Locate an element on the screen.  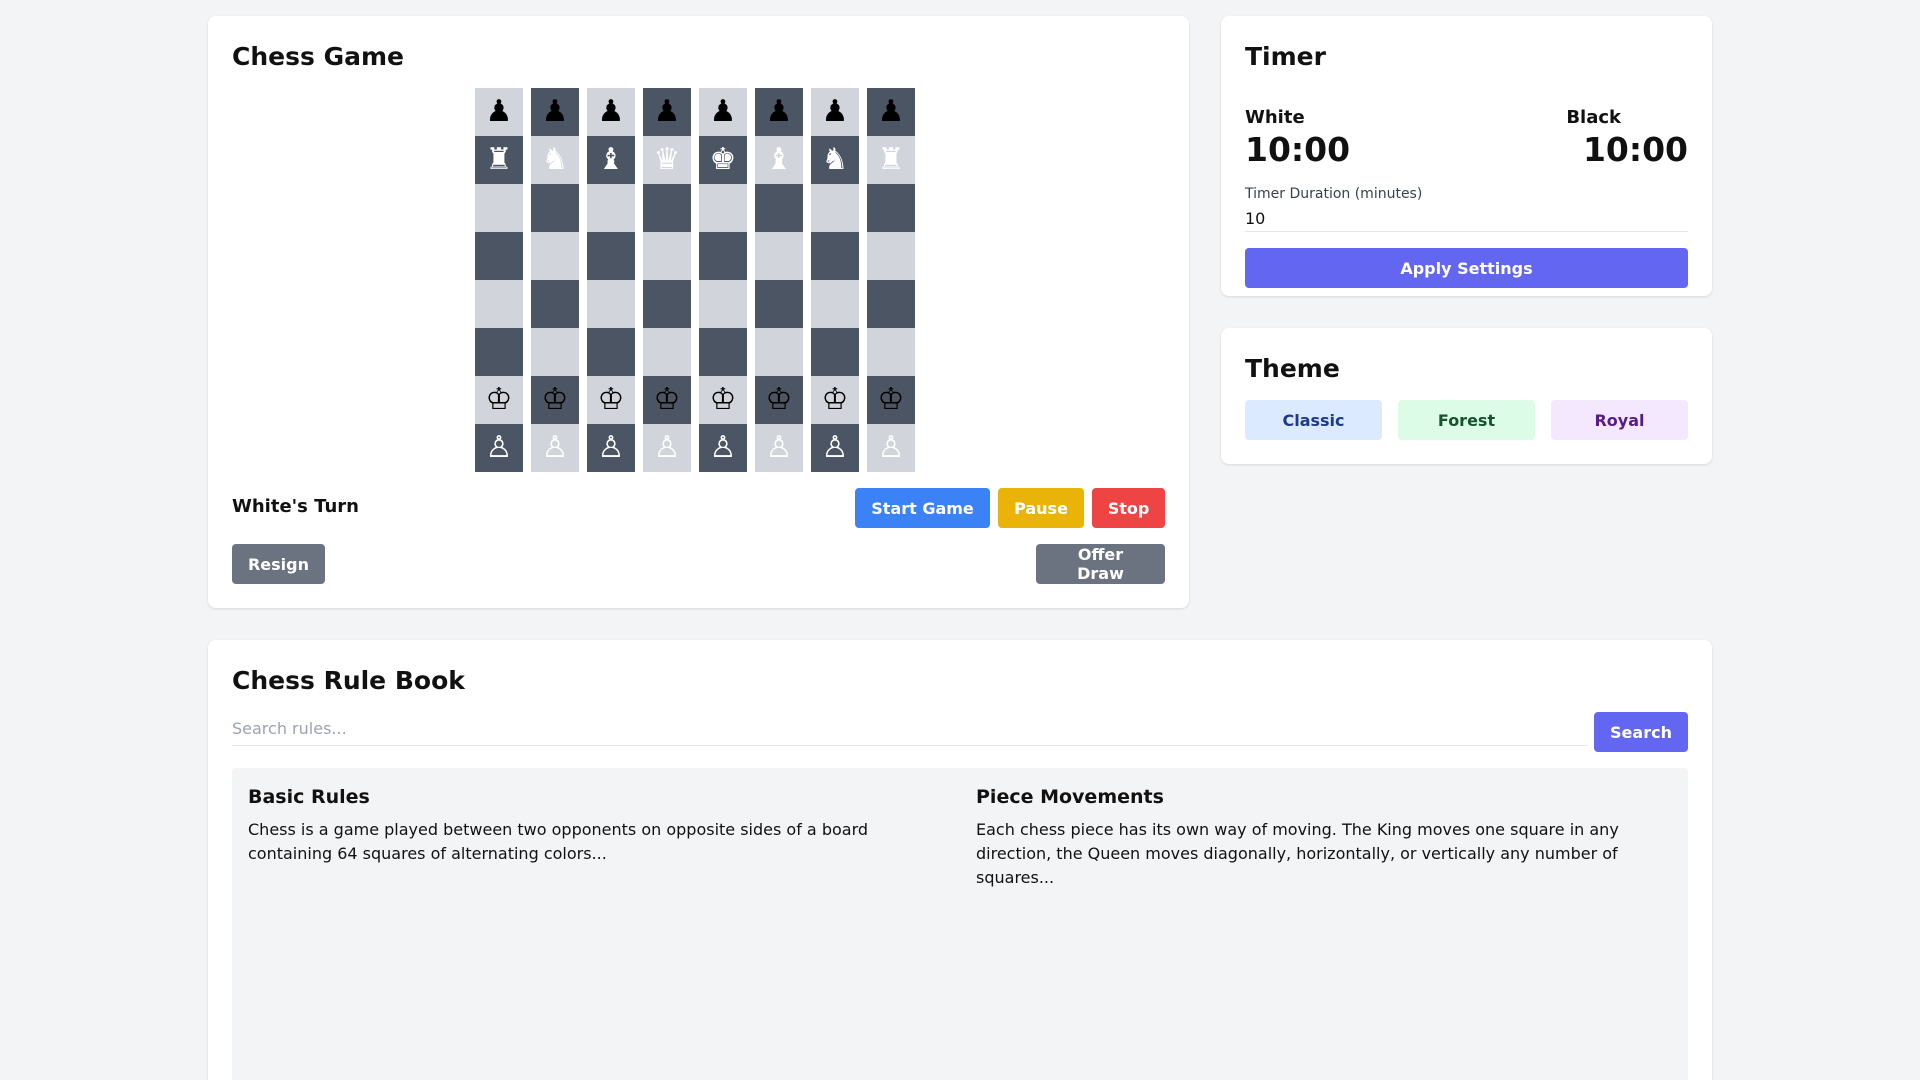
board-square-e4 is located at coordinates (723, 304).